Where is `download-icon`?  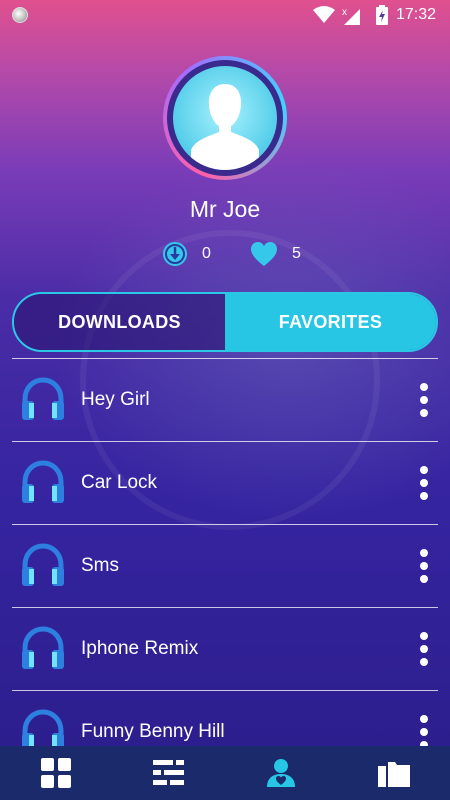
download-icon is located at coordinates (175, 254).